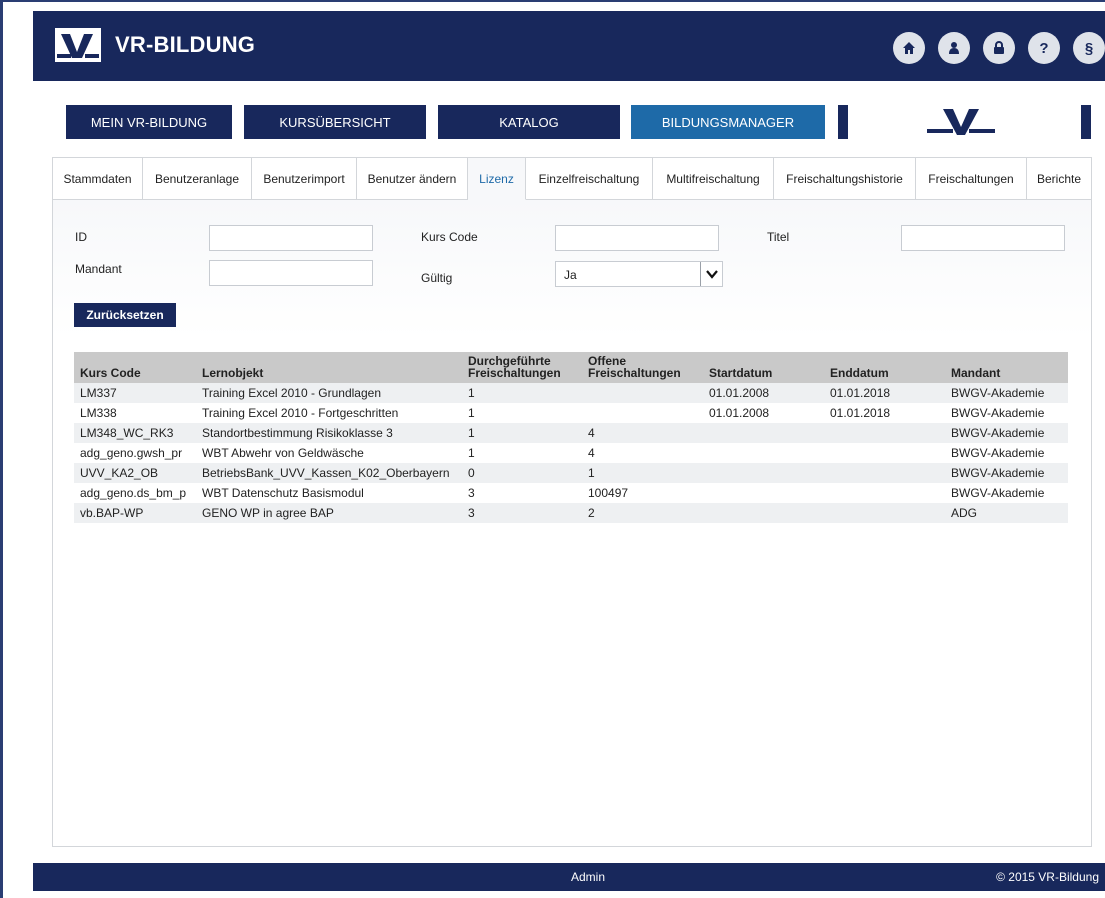 The height and width of the screenshot is (898, 1105). What do you see at coordinates (778, 237) in the screenshot?
I see `titel-label: Titel` at bounding box center [778, 237].